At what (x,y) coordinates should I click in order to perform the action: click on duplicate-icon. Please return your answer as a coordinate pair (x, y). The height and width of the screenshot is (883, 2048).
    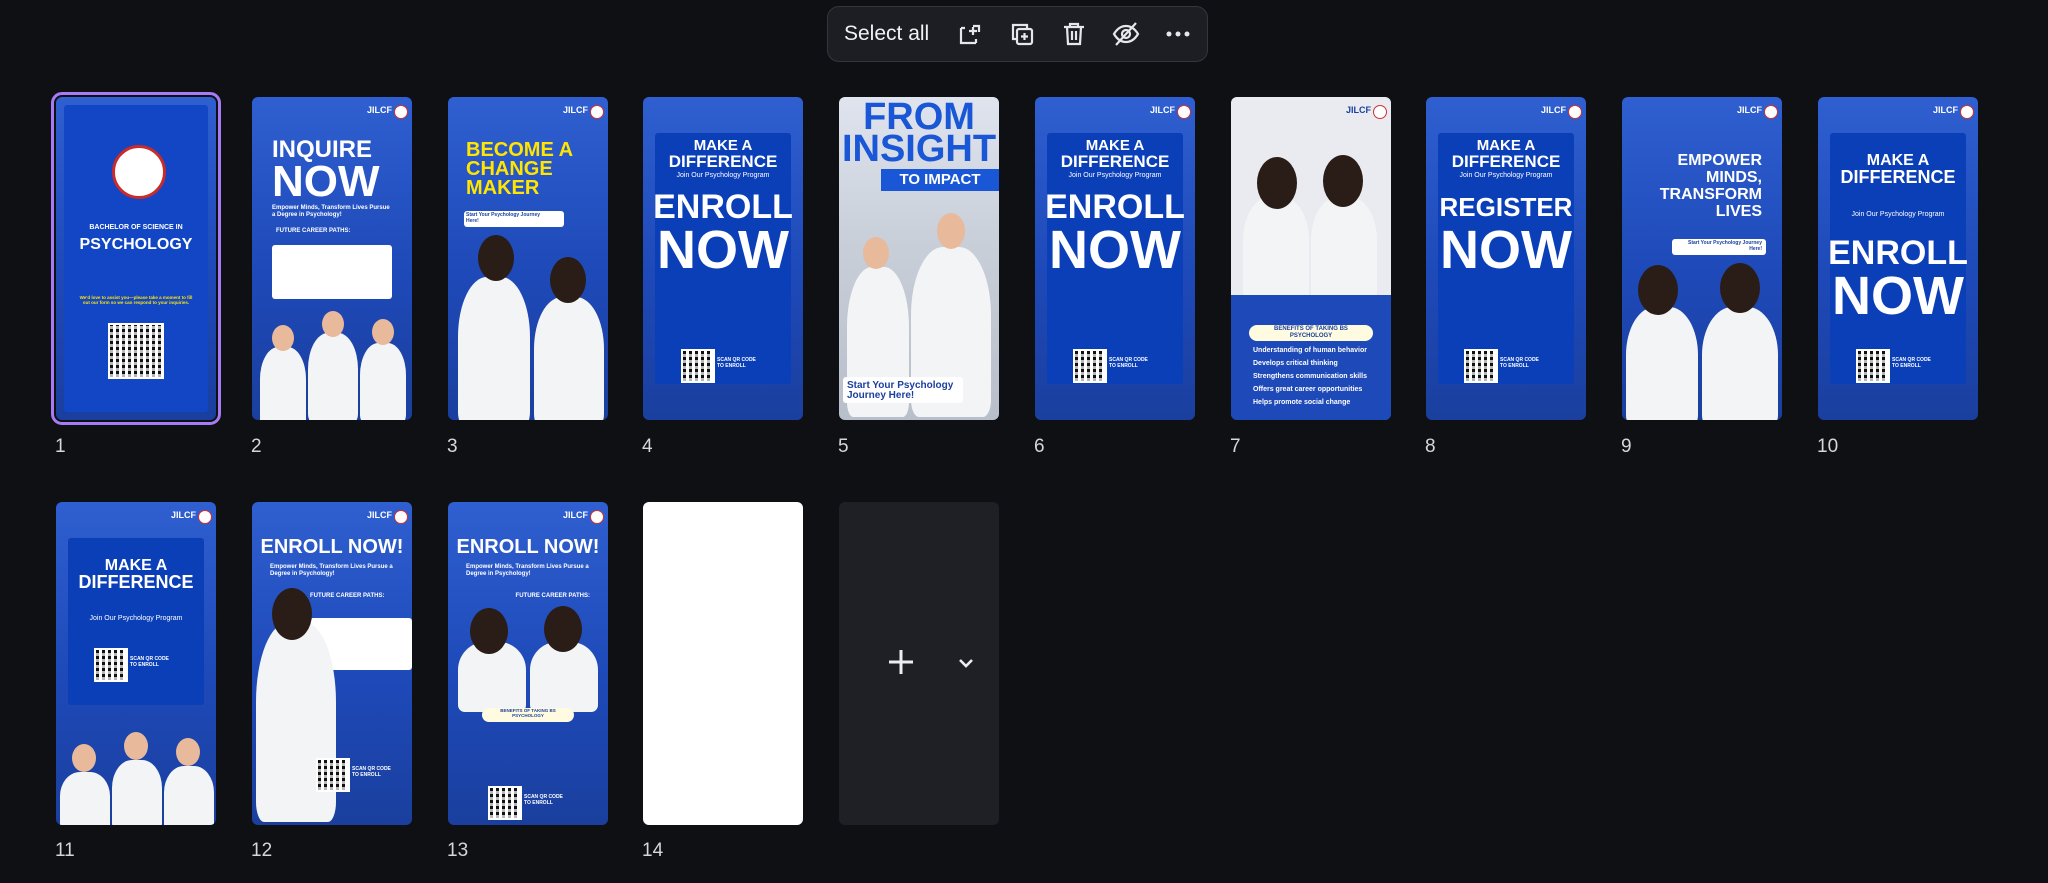
    Looking at the image, I should click on (1022, 34).